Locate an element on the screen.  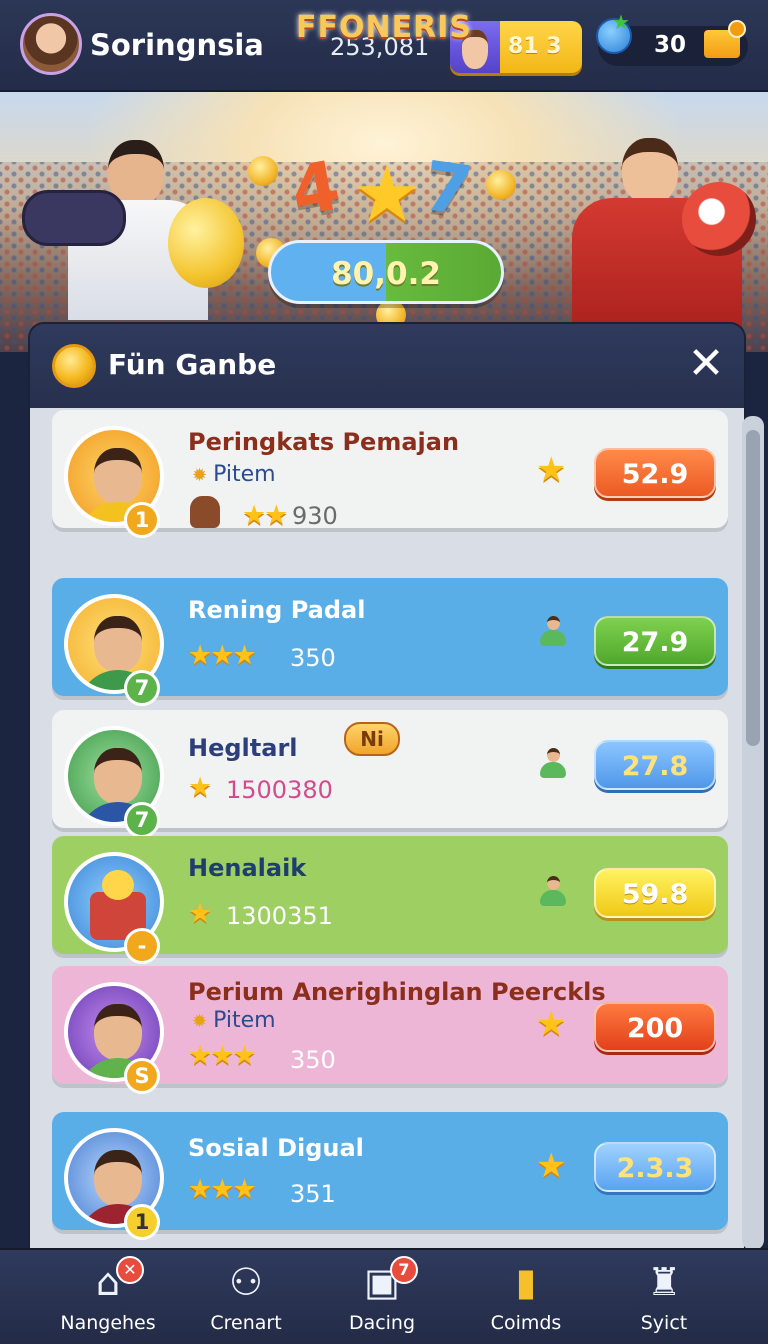
ball-icon is located at coordinates (206, 243).